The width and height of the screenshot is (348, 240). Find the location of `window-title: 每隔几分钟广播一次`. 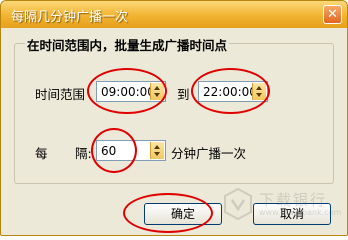

window-title: 每隔几分钟广播一次 is located at coordinates (70, 17).